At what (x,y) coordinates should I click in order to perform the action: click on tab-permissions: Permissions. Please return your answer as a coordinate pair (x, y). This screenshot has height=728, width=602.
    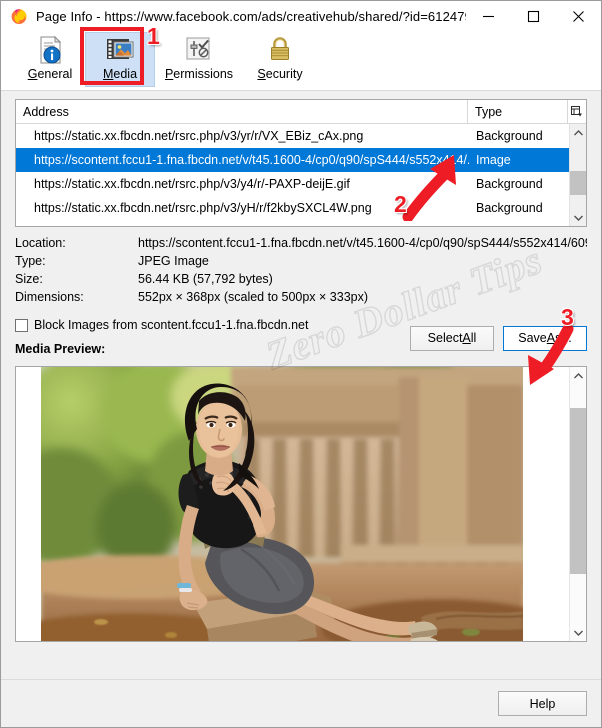
    Looking at the image, I should click on (199, 59).